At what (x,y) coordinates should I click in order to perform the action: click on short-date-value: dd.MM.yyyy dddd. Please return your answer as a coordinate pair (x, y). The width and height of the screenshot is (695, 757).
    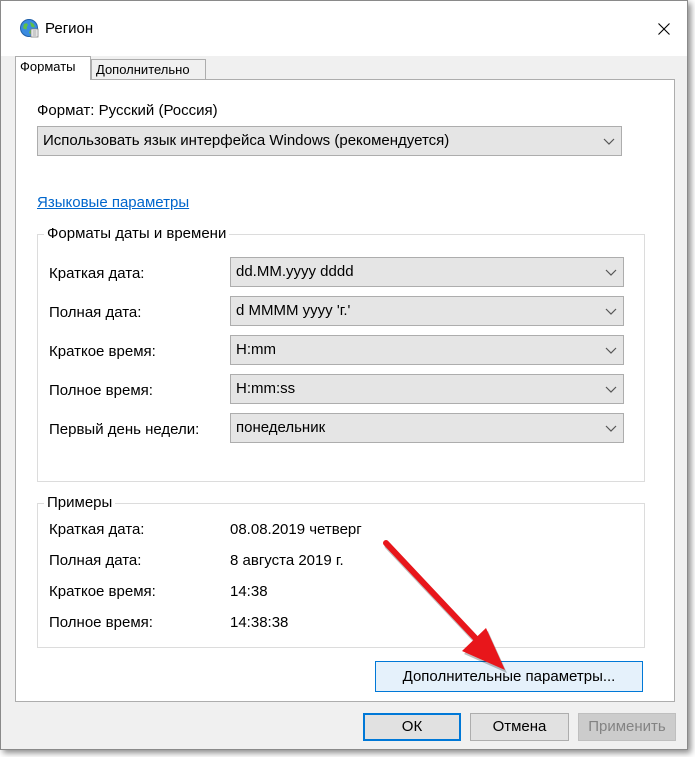
    Looking at the image, I should click on (295, 271).